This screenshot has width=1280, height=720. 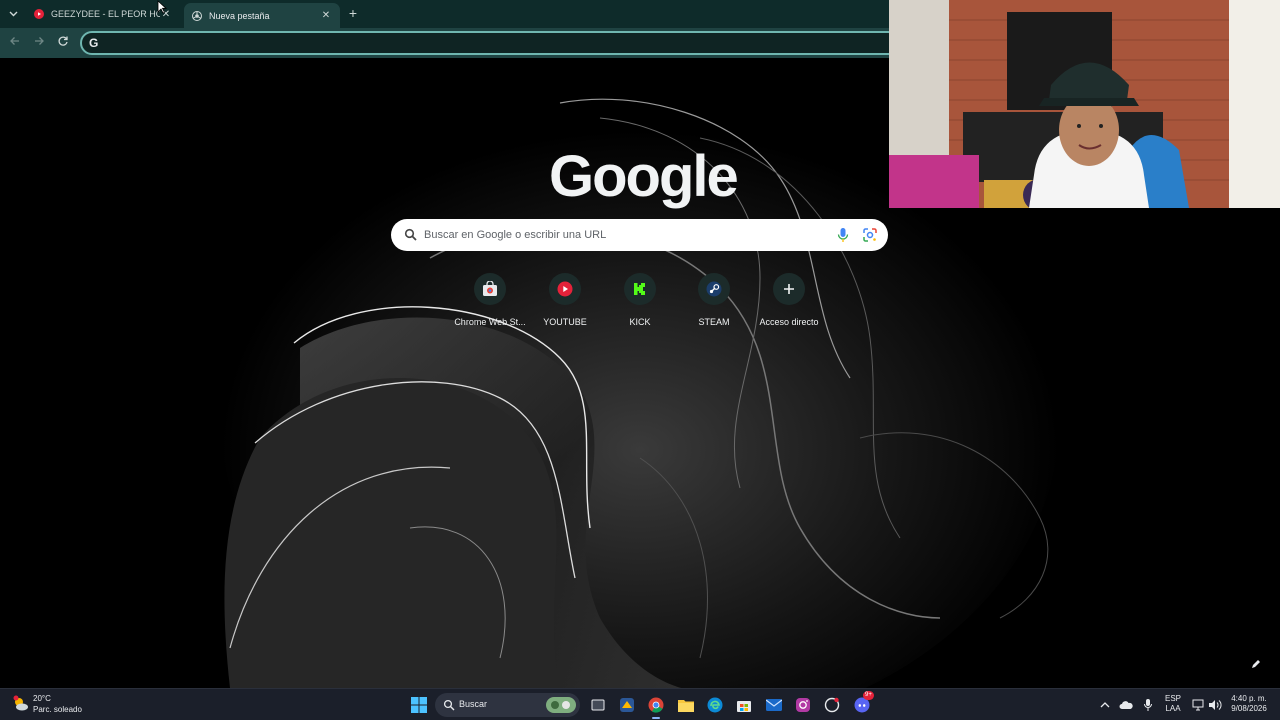 I want to click on shortcut-add: Acceso directo, so click(x=789, y=300).